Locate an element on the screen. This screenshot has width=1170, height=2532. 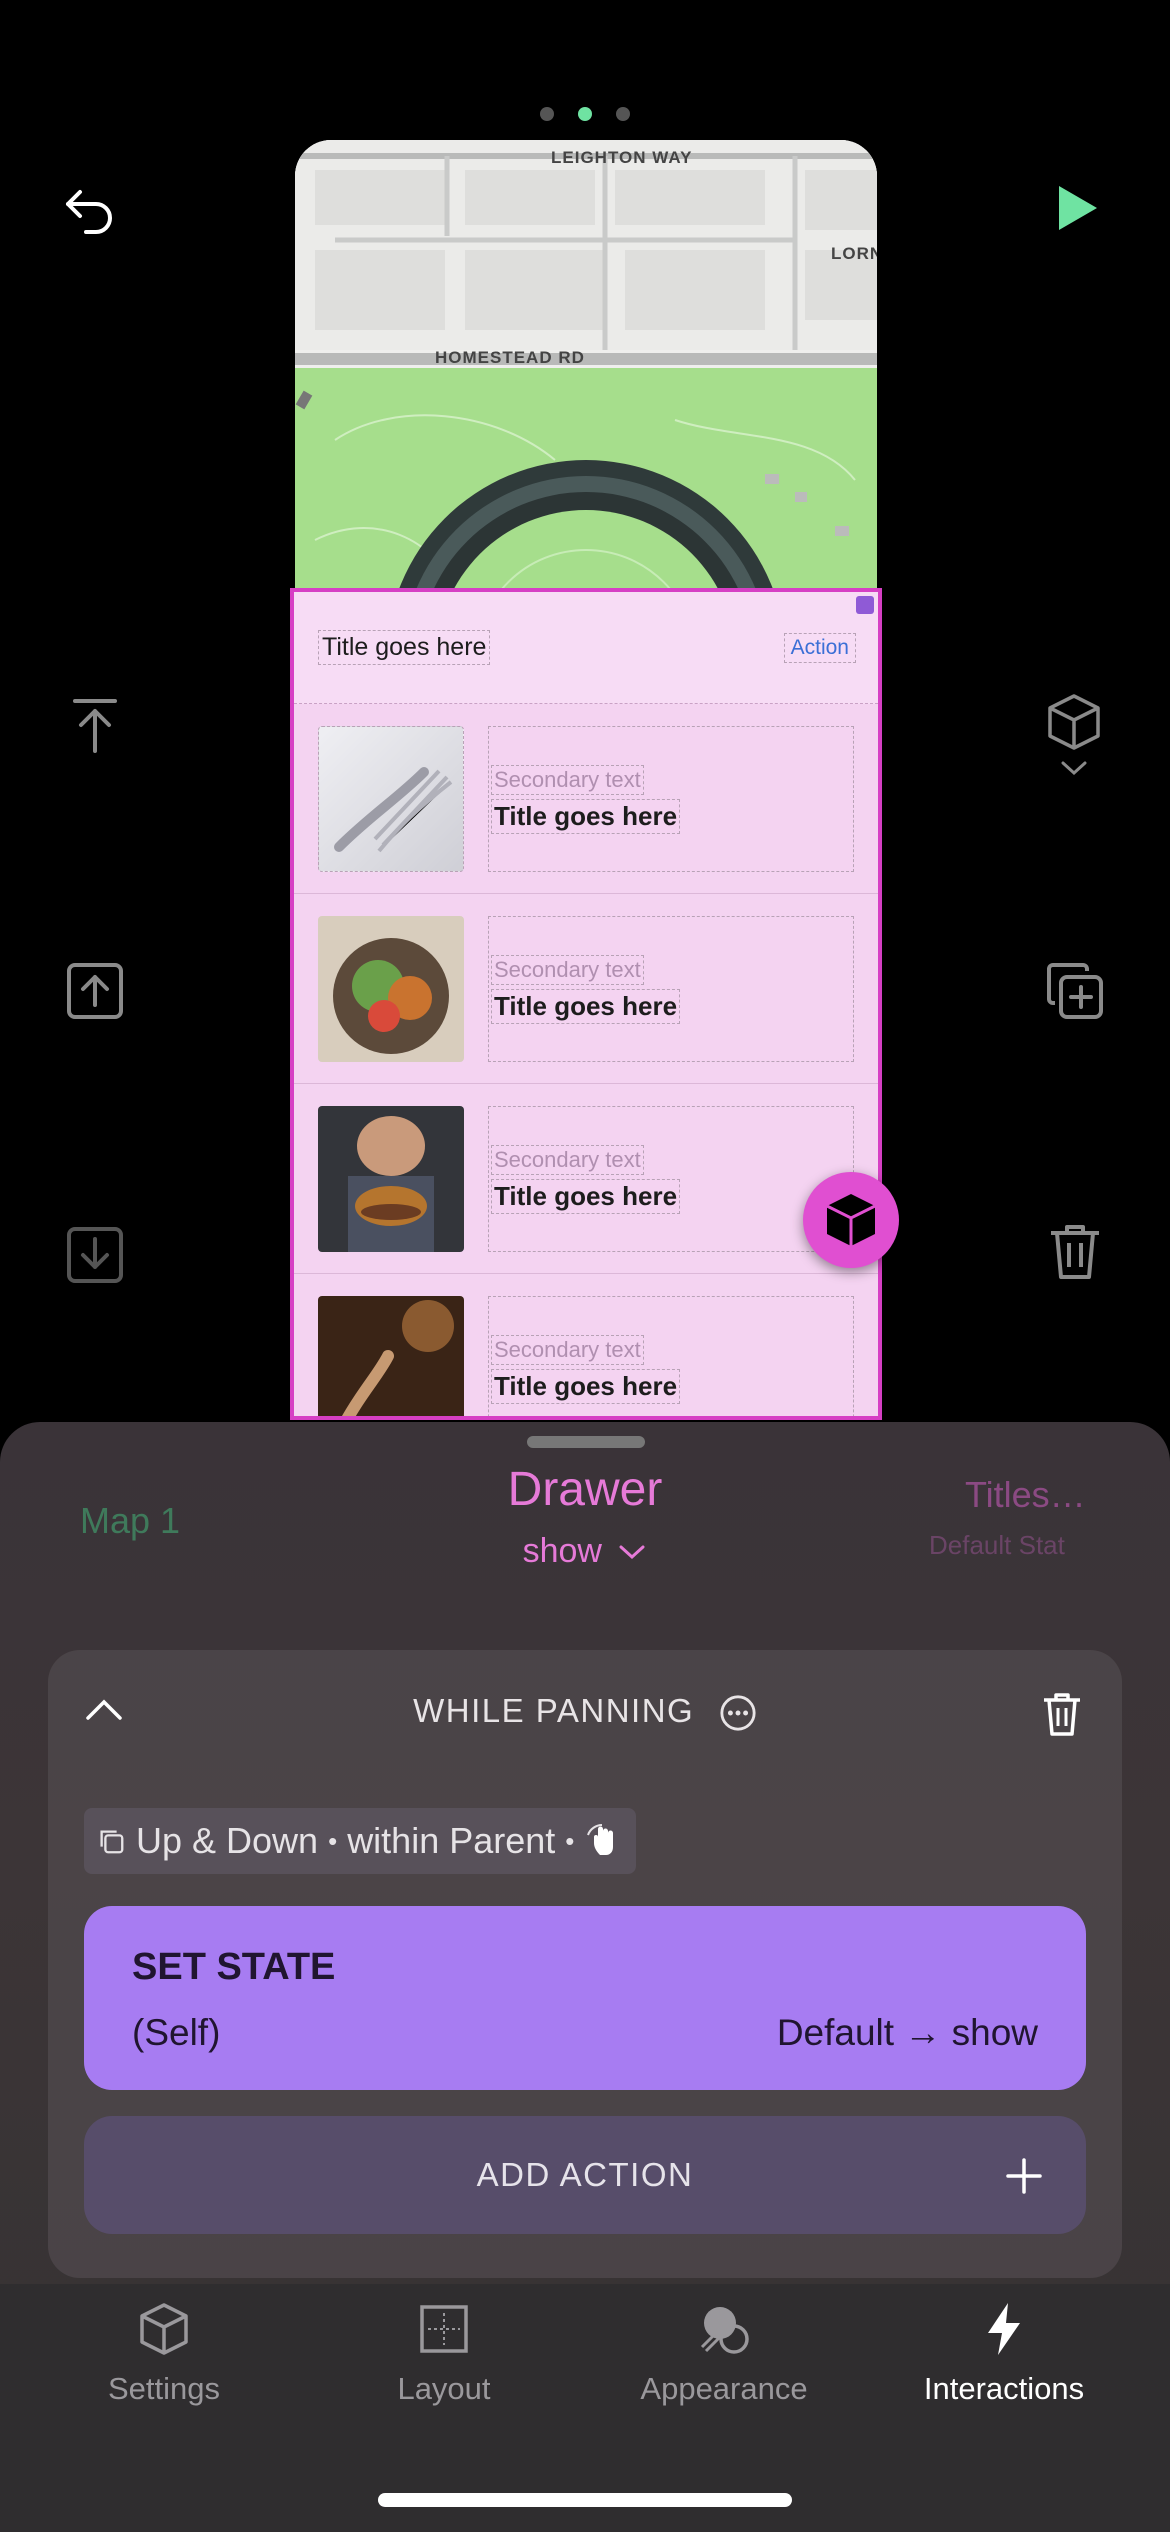
tab-label: Interactions is located at coordinates (1004, 2388).